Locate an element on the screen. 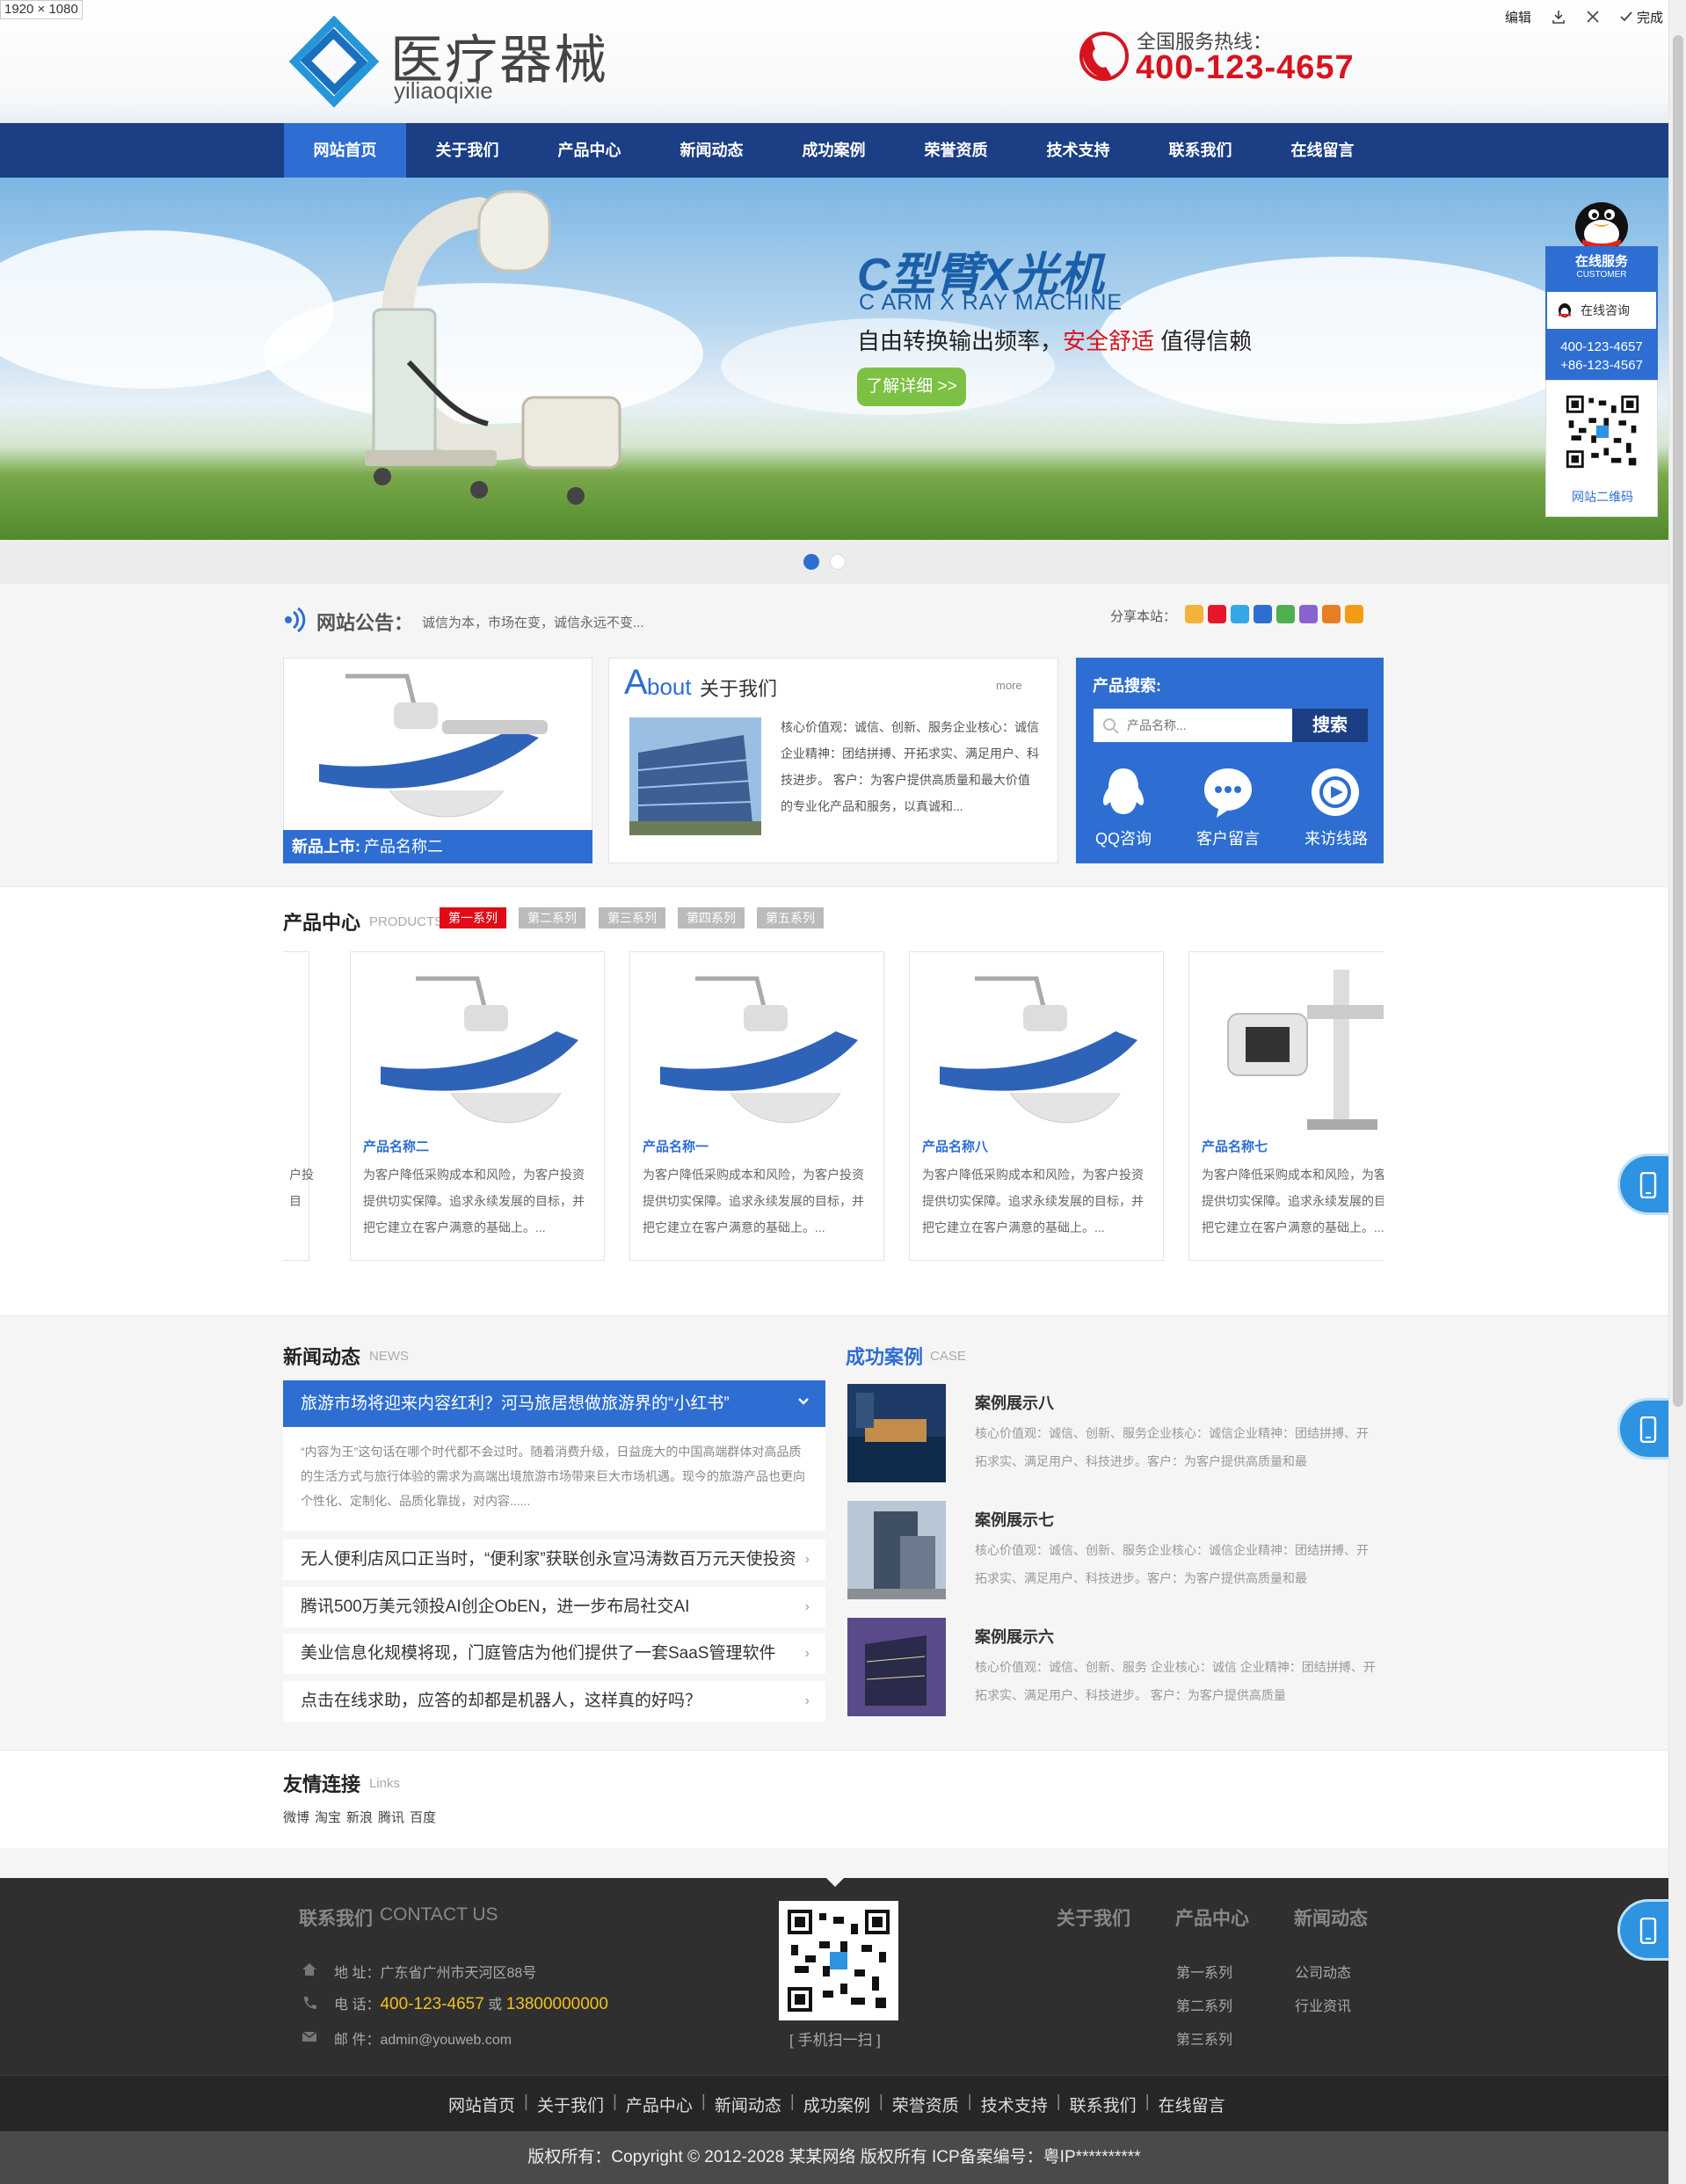 The image size is (1686, 2184). footer-nav-item: 技术支持 is located at coordinates (1014, 2104).